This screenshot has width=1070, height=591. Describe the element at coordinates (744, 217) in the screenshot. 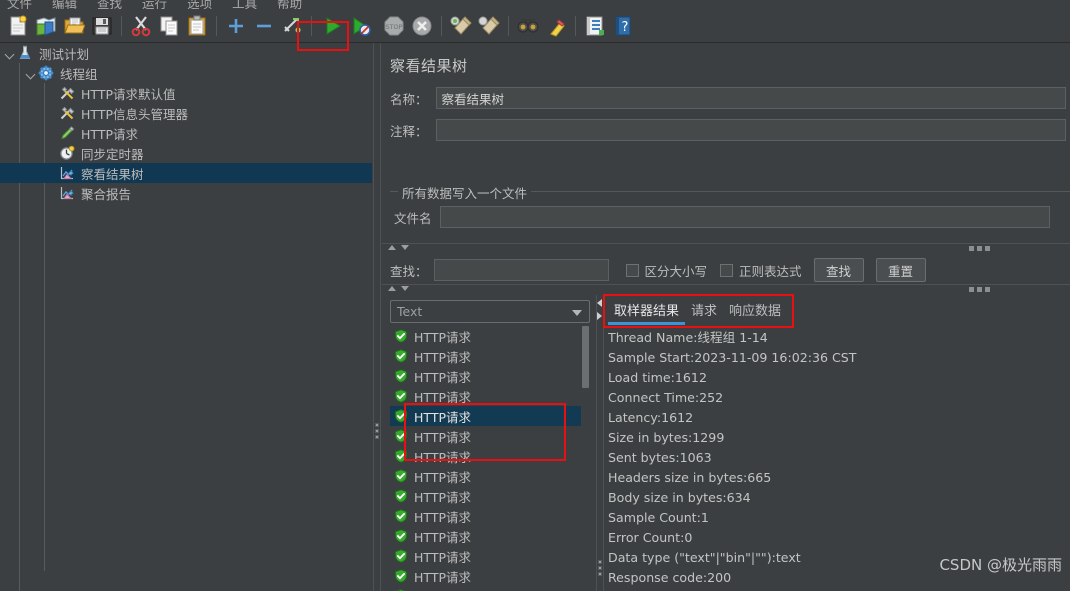

I see `filename-input` at that location.